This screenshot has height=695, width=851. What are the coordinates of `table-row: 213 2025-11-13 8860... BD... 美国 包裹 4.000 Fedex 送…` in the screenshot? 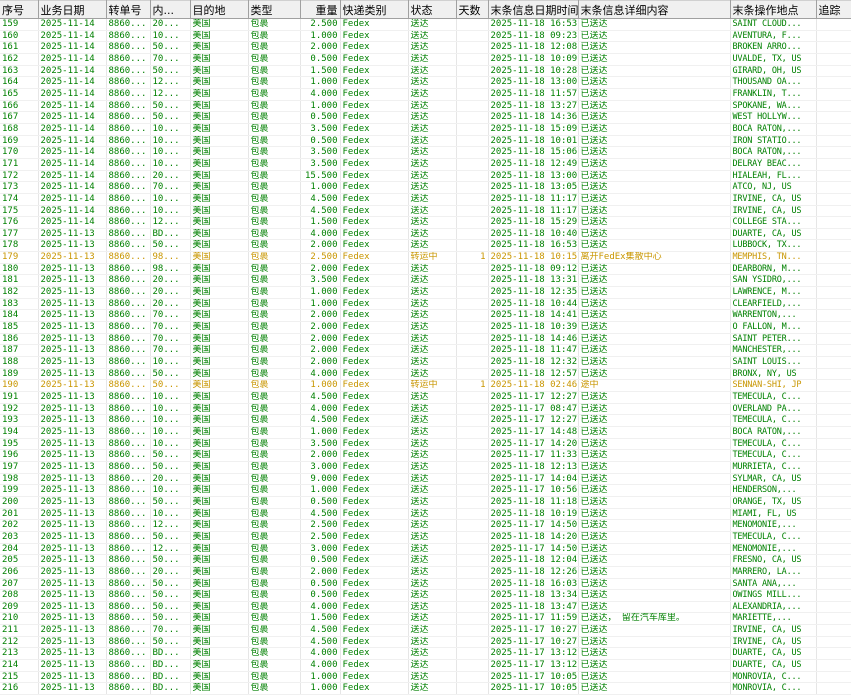 It's located at (425, 654).